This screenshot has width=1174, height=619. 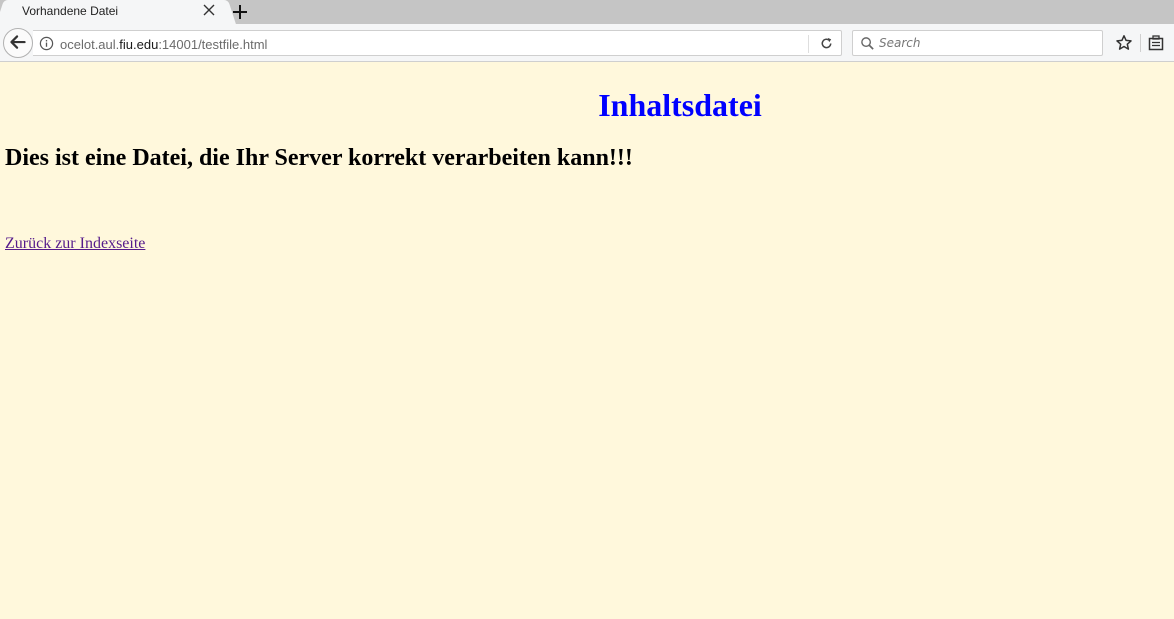 What do you see at coordinates (209, 10) in the screenshot?
I see `close-icon` at bounding box center [209, 10].